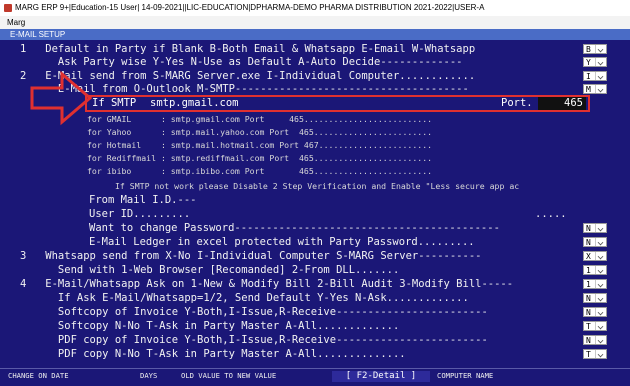  What do you see at coordinates (315, 23) in the screenshot?
I see `menu-bar: Marg` at bounding box center [315, 23].